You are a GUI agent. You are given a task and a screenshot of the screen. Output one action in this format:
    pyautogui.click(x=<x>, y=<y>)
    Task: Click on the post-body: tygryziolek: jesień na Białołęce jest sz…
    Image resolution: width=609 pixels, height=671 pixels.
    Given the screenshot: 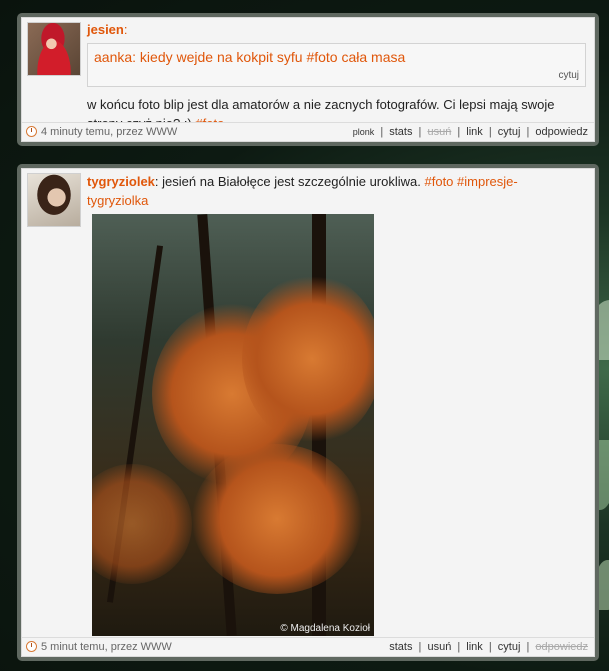 What is the action you would take?
    pyautogui.click(x=336, y=189)
    